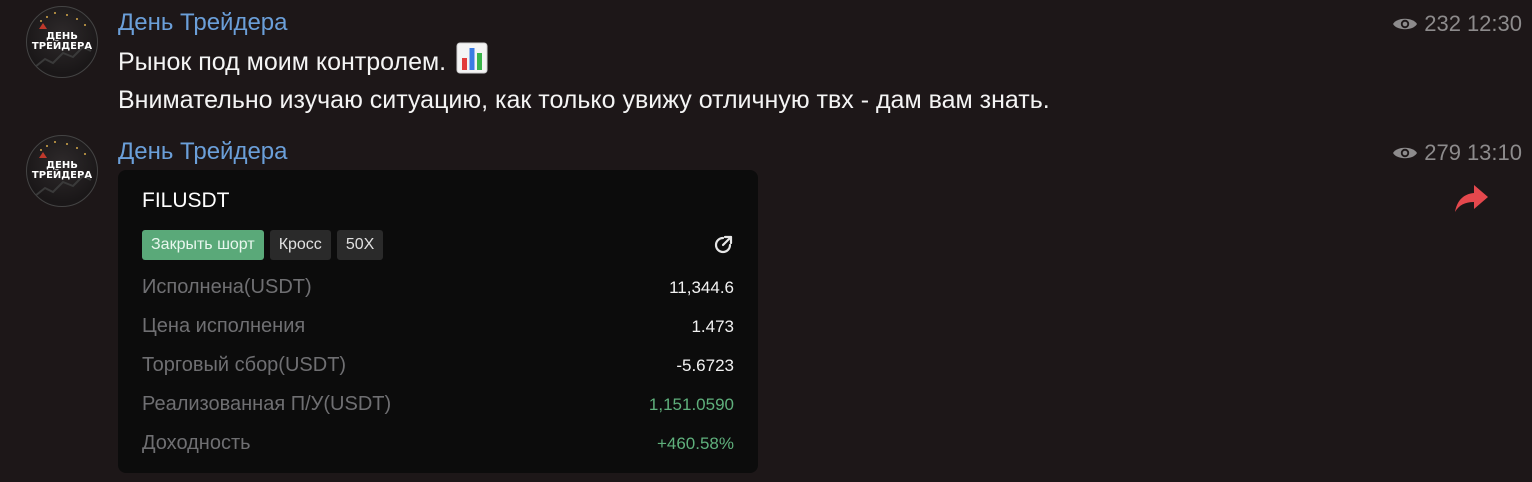 The image size is (1532, 482). What do you see at coordinates (705, 365) in the screenshot?
I see `detail-value: -5.6723` at bounding box center [705, 365].